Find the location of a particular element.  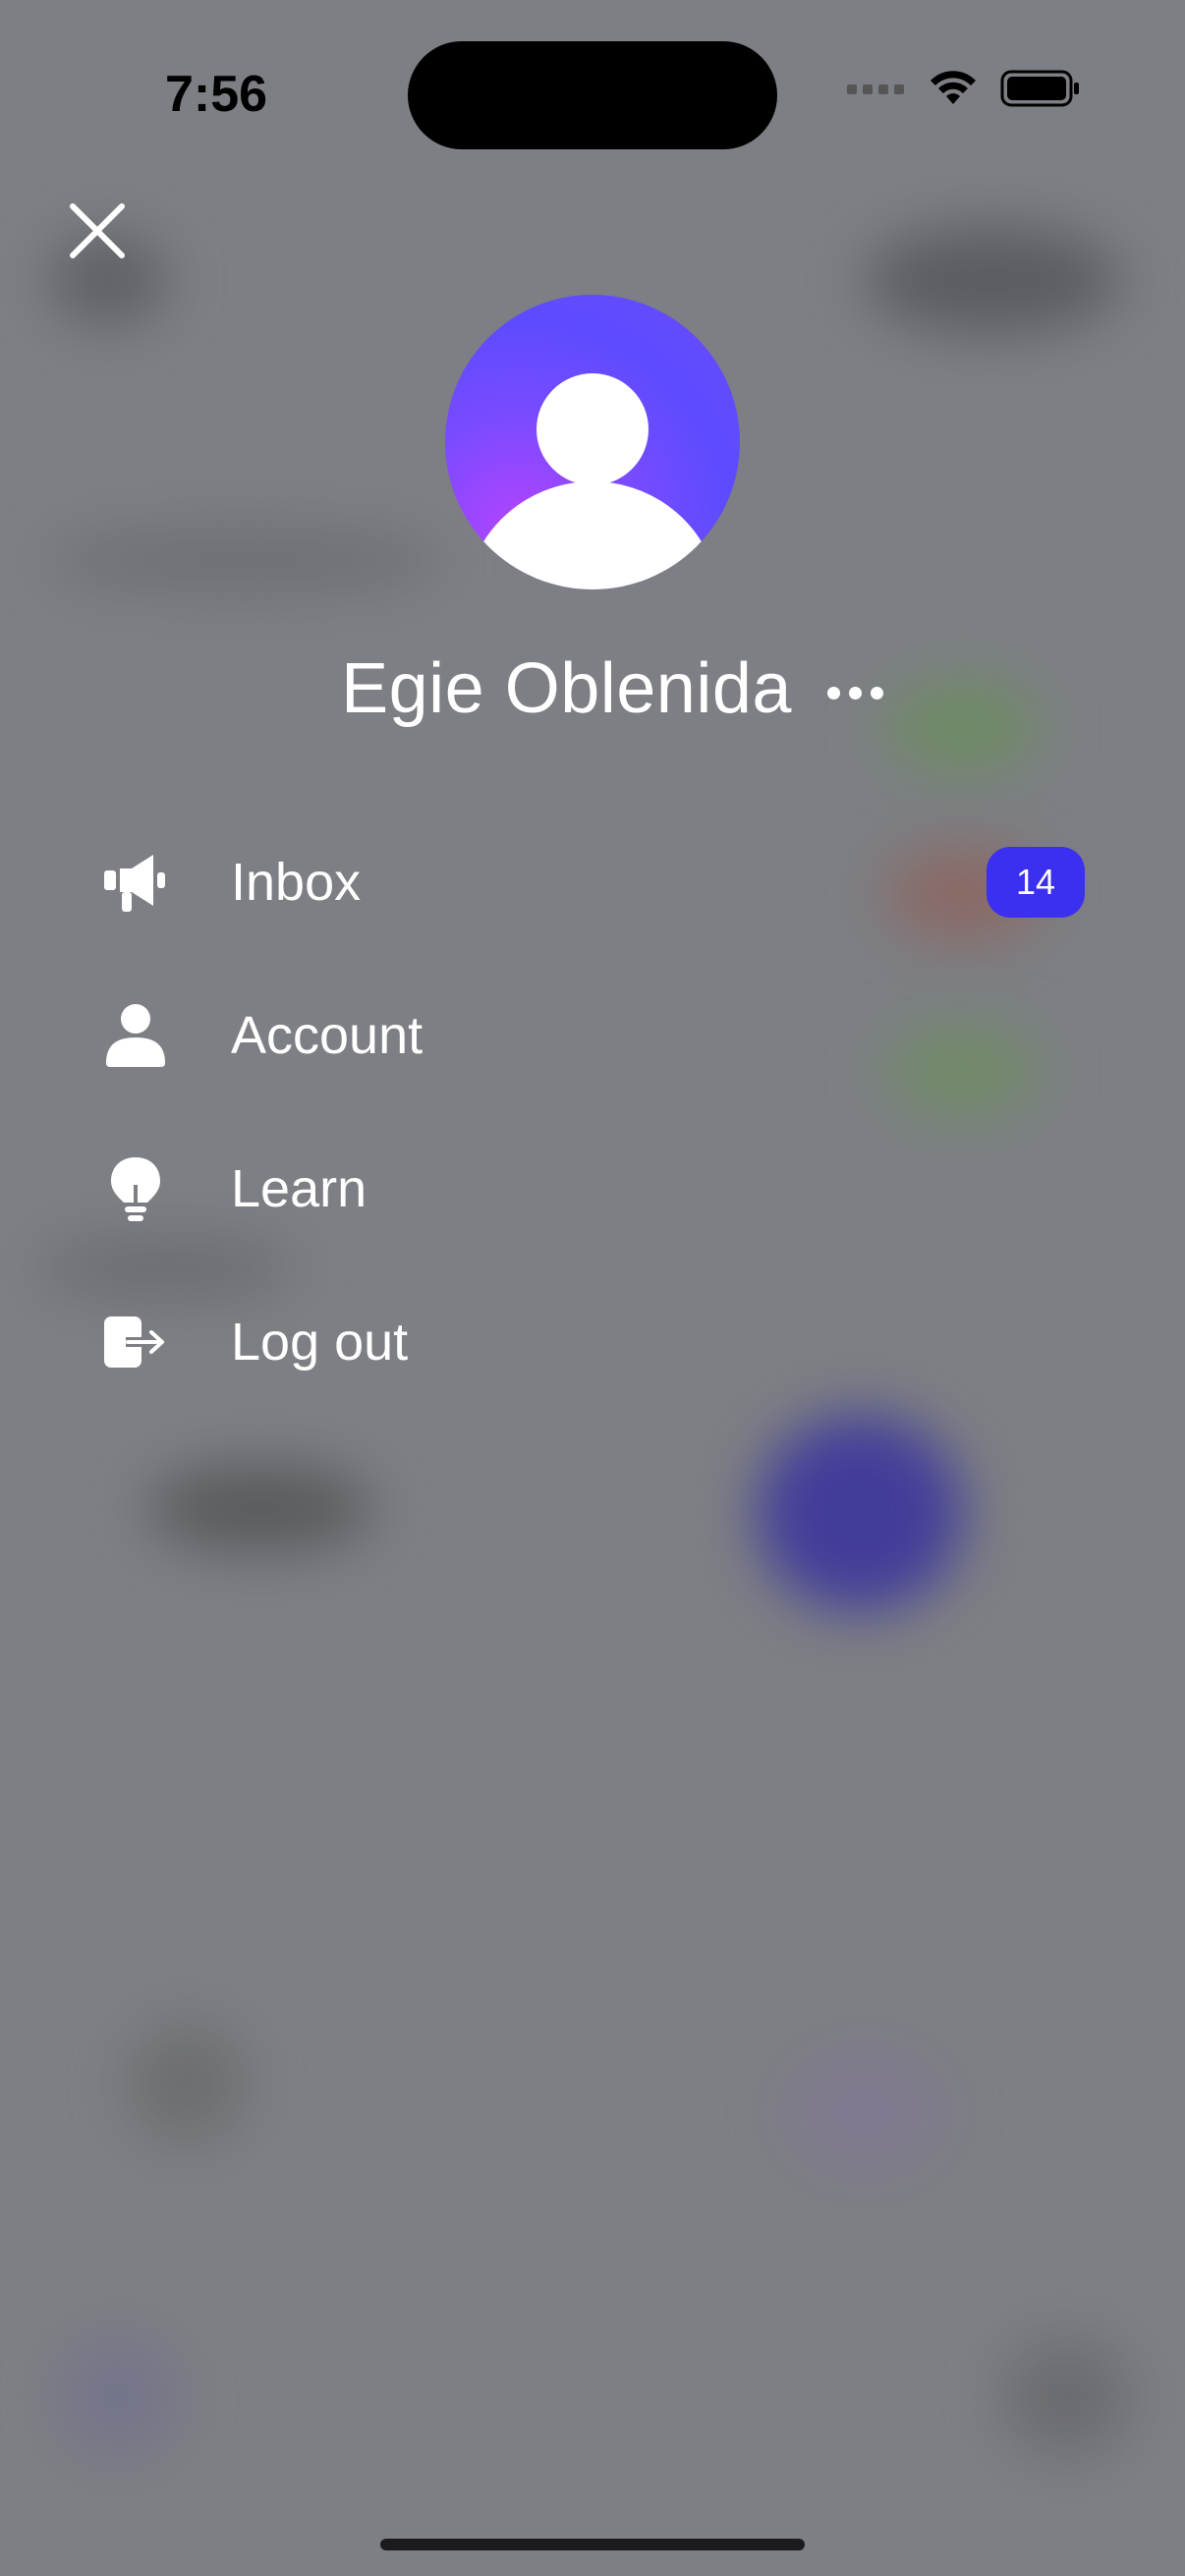

logout-icon is located at coordinates (136, 1342).